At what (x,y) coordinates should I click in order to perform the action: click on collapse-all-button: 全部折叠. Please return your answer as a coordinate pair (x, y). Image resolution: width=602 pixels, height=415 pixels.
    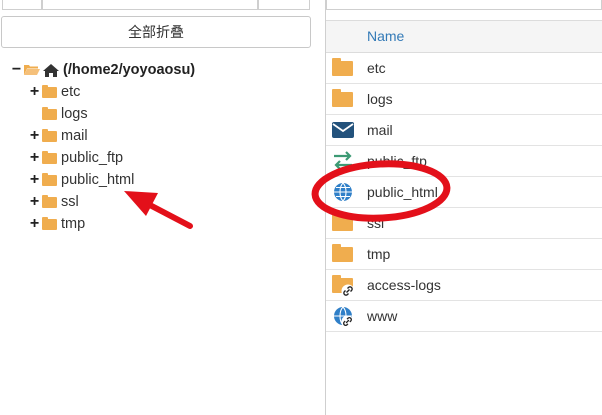
    Looking at the image, I should click on (156, 32).